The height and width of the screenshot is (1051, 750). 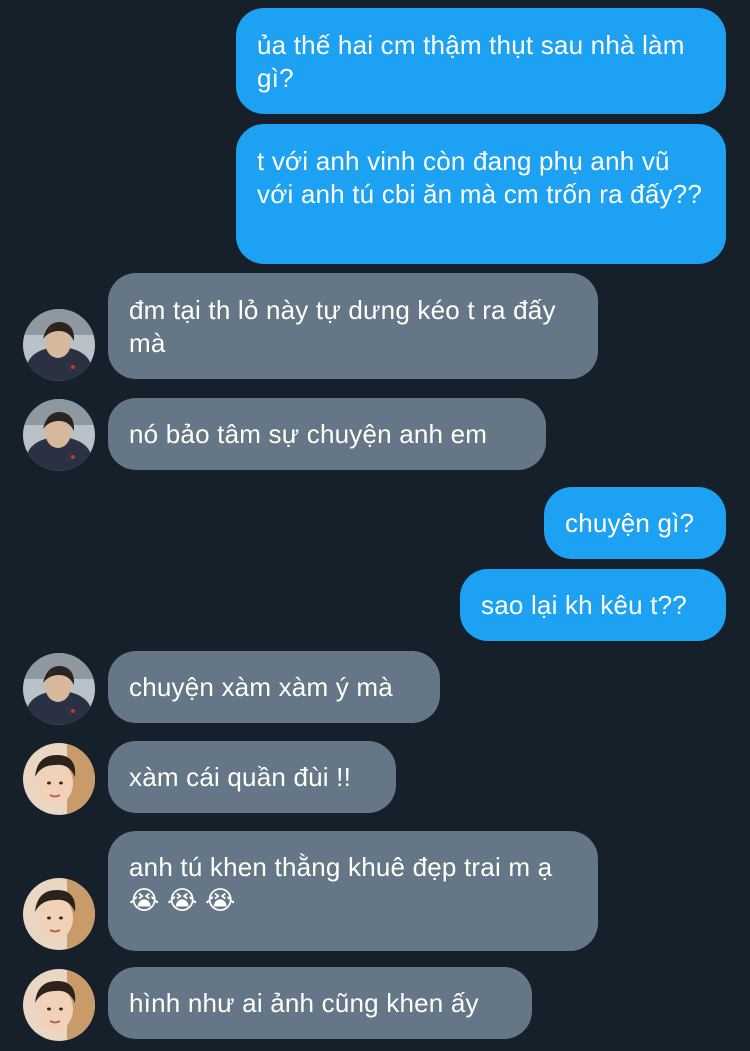 What do you see at coordinates (327, 434) in the screenshot?
I see `message-bubble: nó bảo tâm sự chuyện anh em` at bounding box center [327, 434].